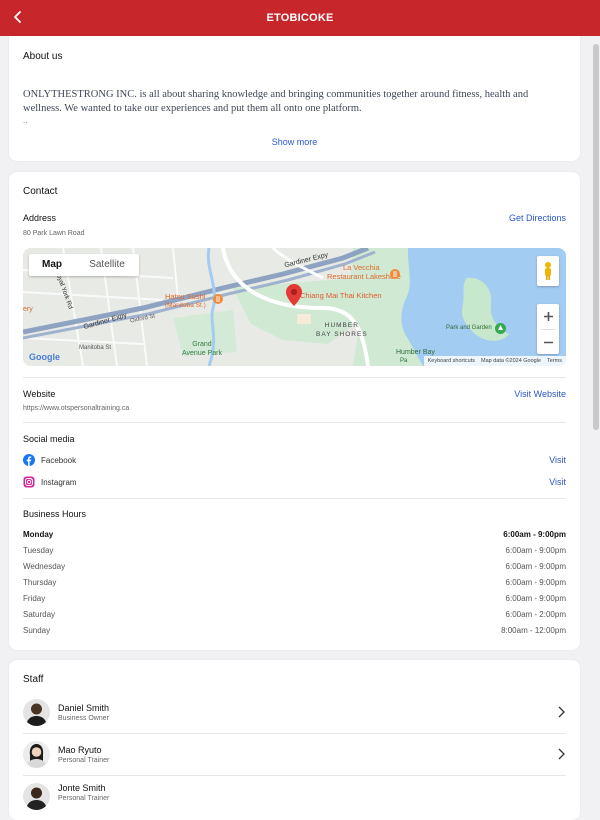 This screenshot has width=600, height=820. I want to click on staff-role: Personal Trainer, so click(84, 760).